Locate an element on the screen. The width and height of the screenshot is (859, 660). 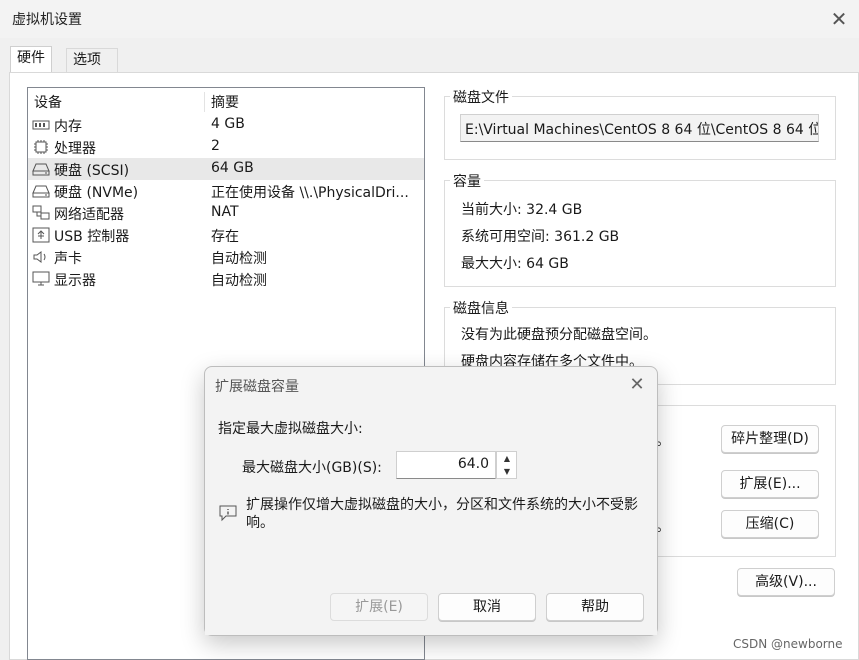
header-device: 设备 is located at coordinates (48, 102).